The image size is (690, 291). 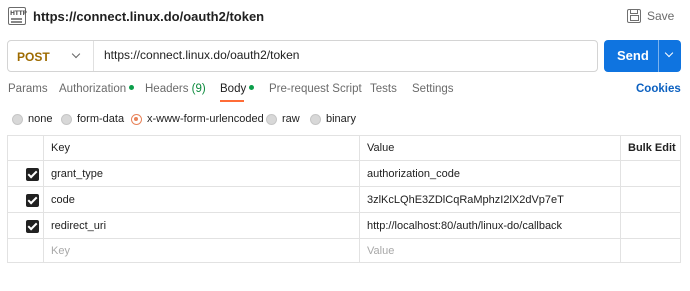 What do you see at coordinates (658, 89) in the screenshot?
I see `cookies-link: Cookies` at bounding box center [658, 89].